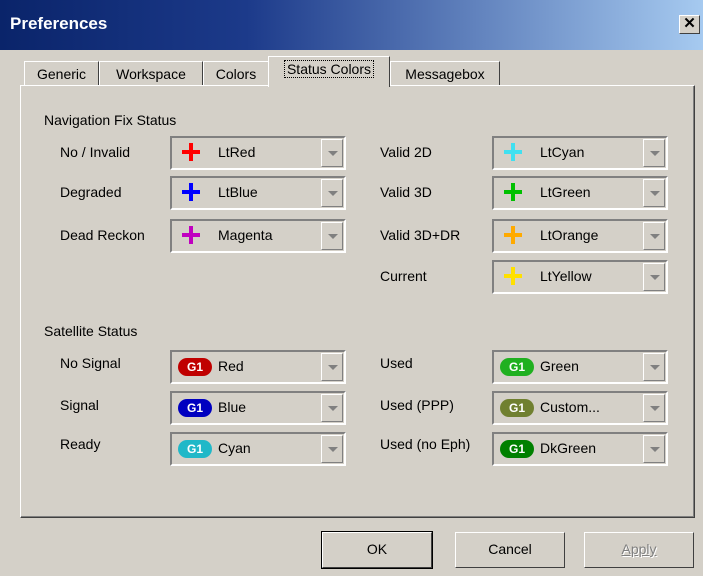 This screenshot has width=703, height=576. What do you see at coordinates (566, 276) in the screenshot?
I see `nav-value-current: LtYellow` at bounding box center [566, 276].